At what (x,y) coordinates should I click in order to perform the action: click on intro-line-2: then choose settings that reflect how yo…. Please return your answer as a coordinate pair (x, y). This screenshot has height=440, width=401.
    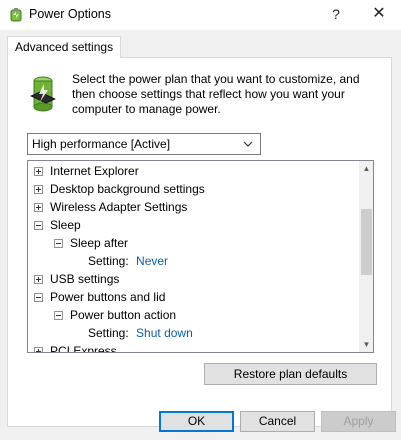
    Looking at the image, I should click on (208, 94).